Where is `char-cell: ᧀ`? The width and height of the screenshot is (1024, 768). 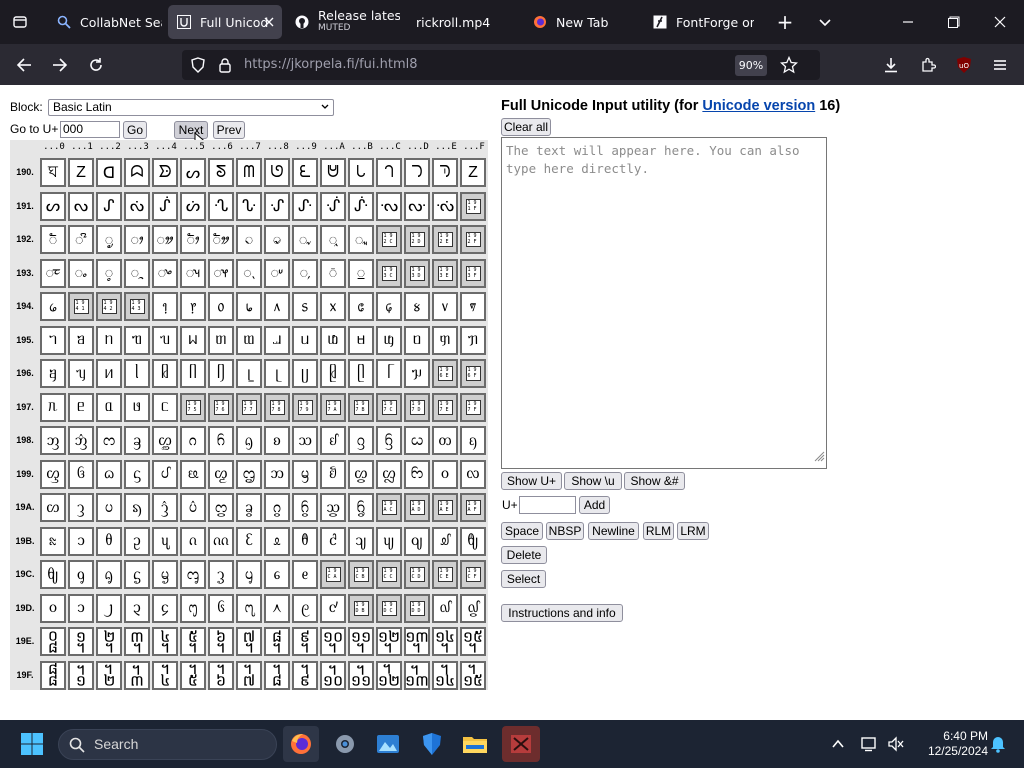
char-cell: ᧀ is located at coordinates (53, 574).